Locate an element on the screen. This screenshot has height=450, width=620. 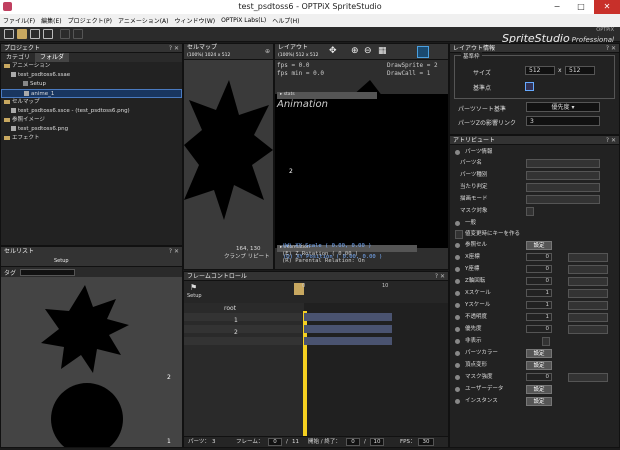
cell-map-canvas: 164, 130 クランプ リピート is located at coordinates (228, 164).